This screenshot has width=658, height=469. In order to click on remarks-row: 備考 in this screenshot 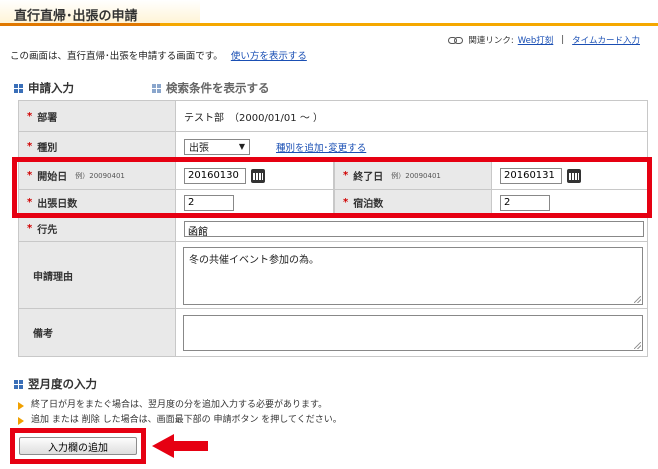, I will do `click(333, 333)`.